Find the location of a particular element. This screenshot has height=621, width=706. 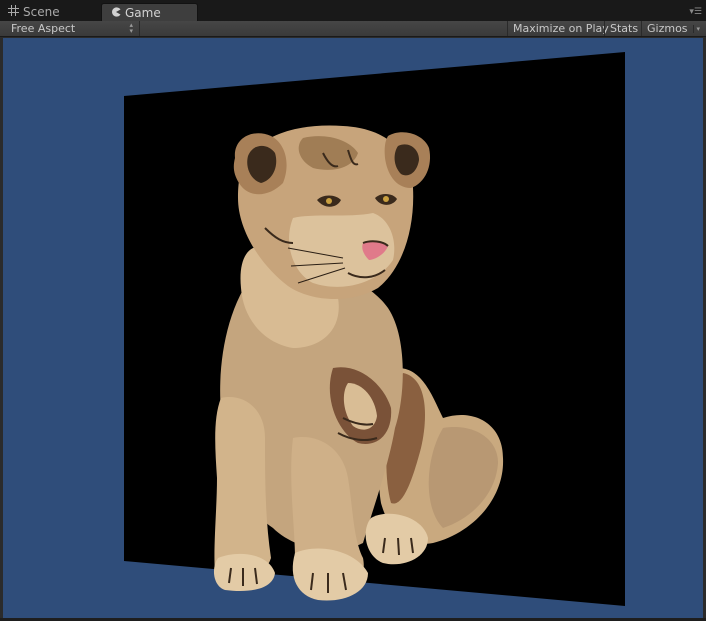

gizmos-label: Gizmos is located at coordinates (667, 28).